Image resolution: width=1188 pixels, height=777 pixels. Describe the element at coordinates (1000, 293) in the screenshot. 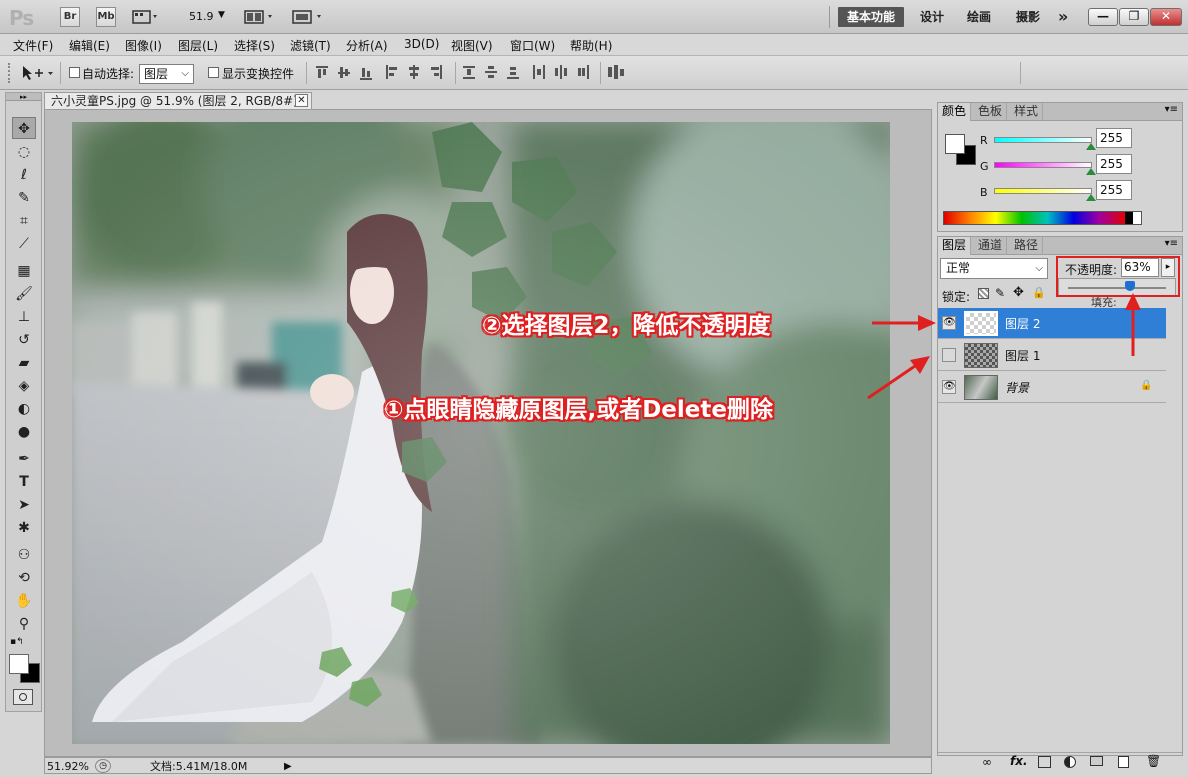

I see `lock-pixels-icon: ✎` at that location.